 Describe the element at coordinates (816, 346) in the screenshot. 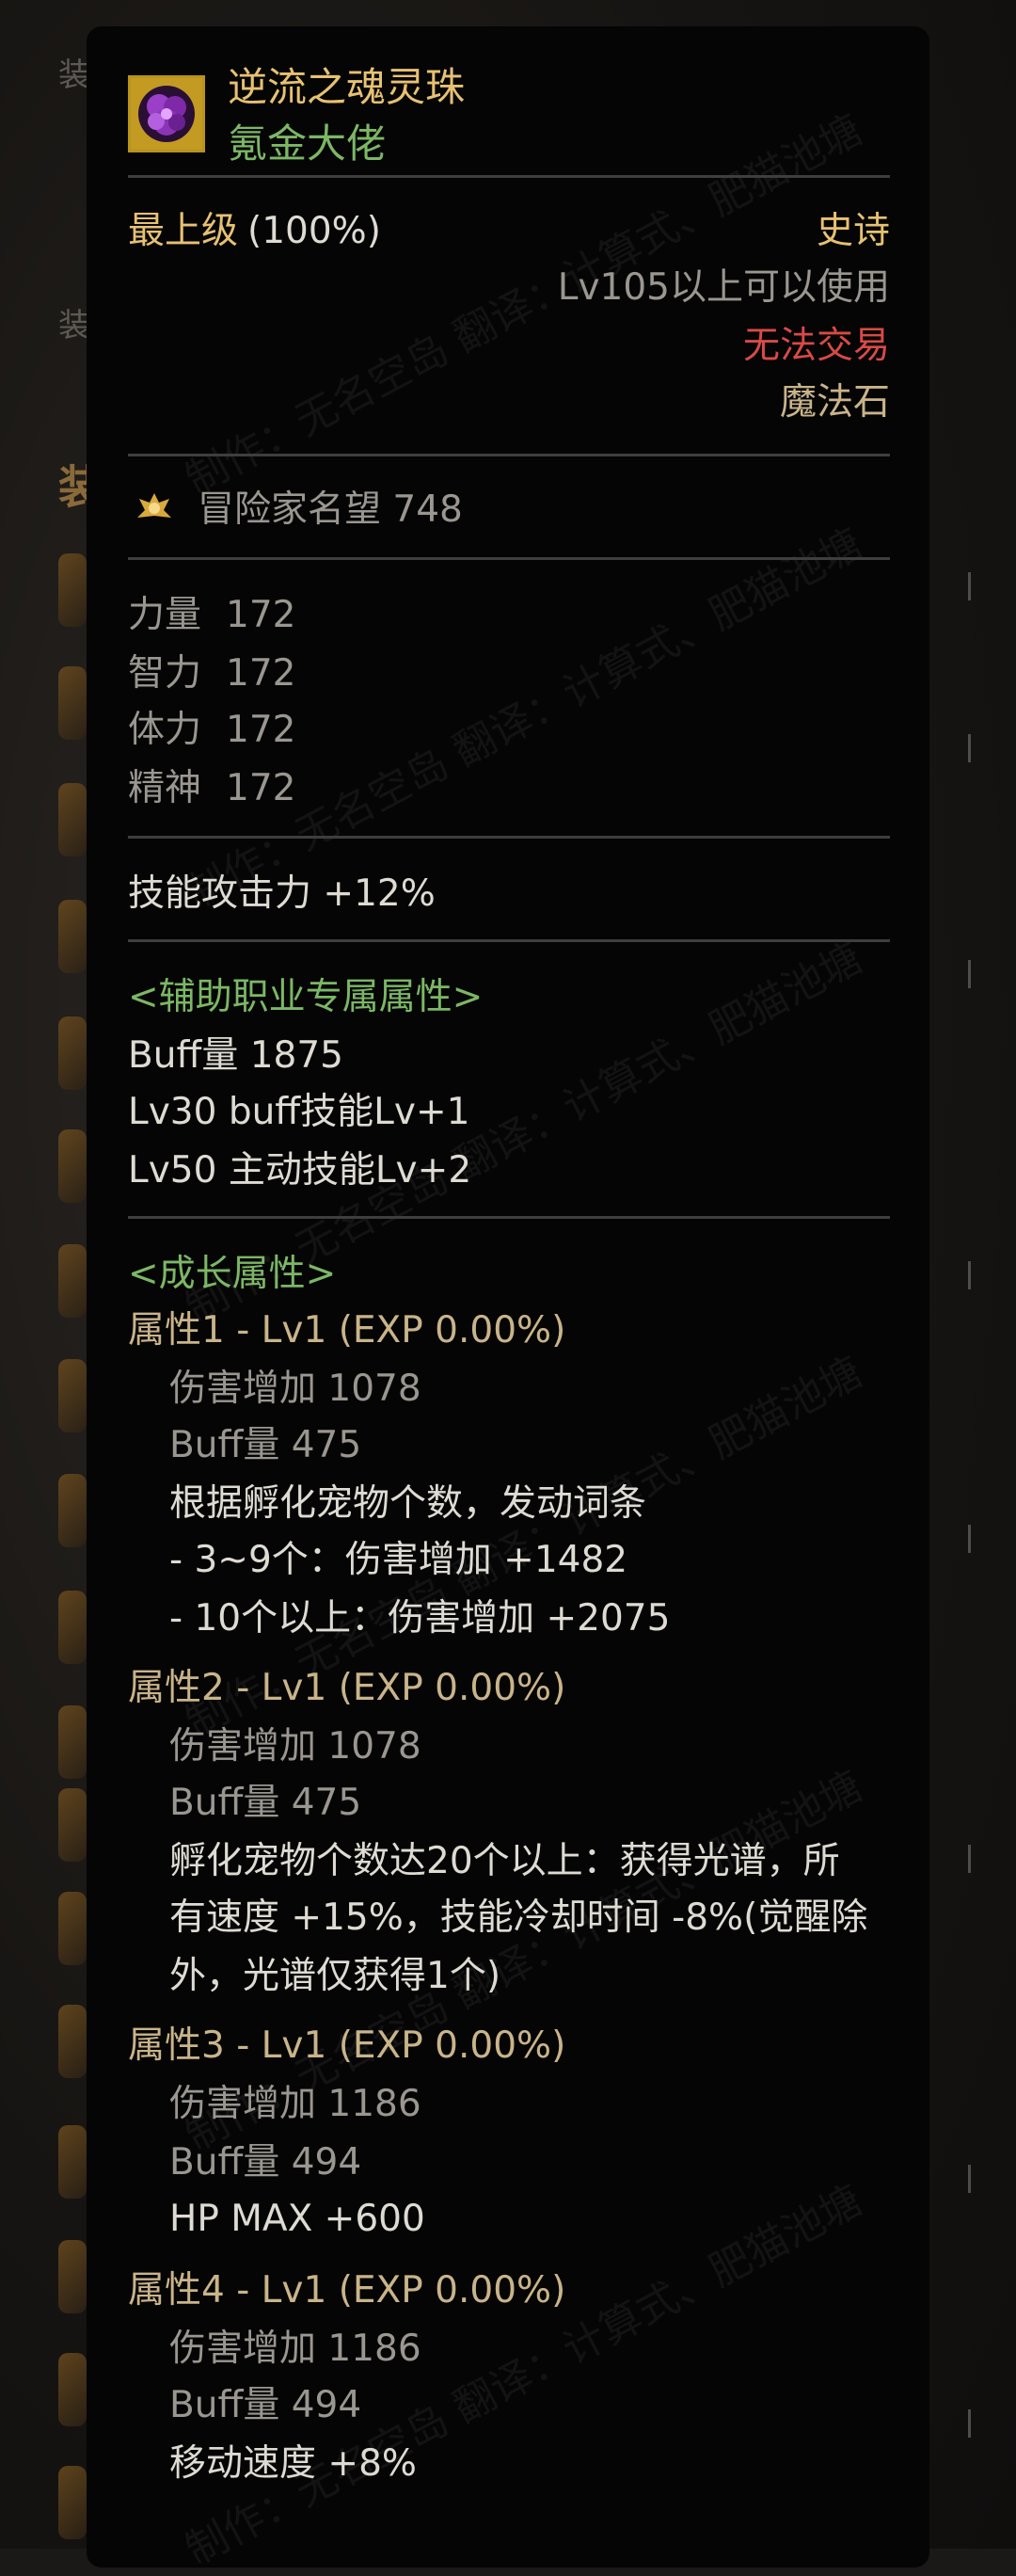

I see `trade-status: 无法交易` at that location.